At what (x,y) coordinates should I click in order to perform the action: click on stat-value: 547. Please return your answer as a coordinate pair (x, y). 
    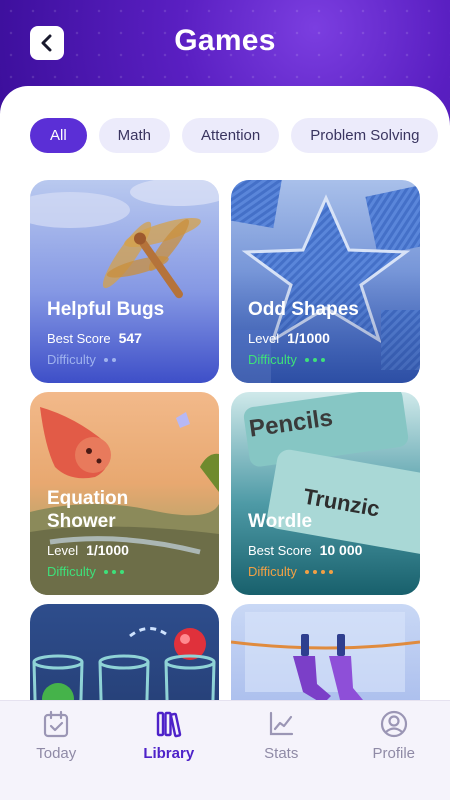
    Looking at the image, I should click on (130, 338).